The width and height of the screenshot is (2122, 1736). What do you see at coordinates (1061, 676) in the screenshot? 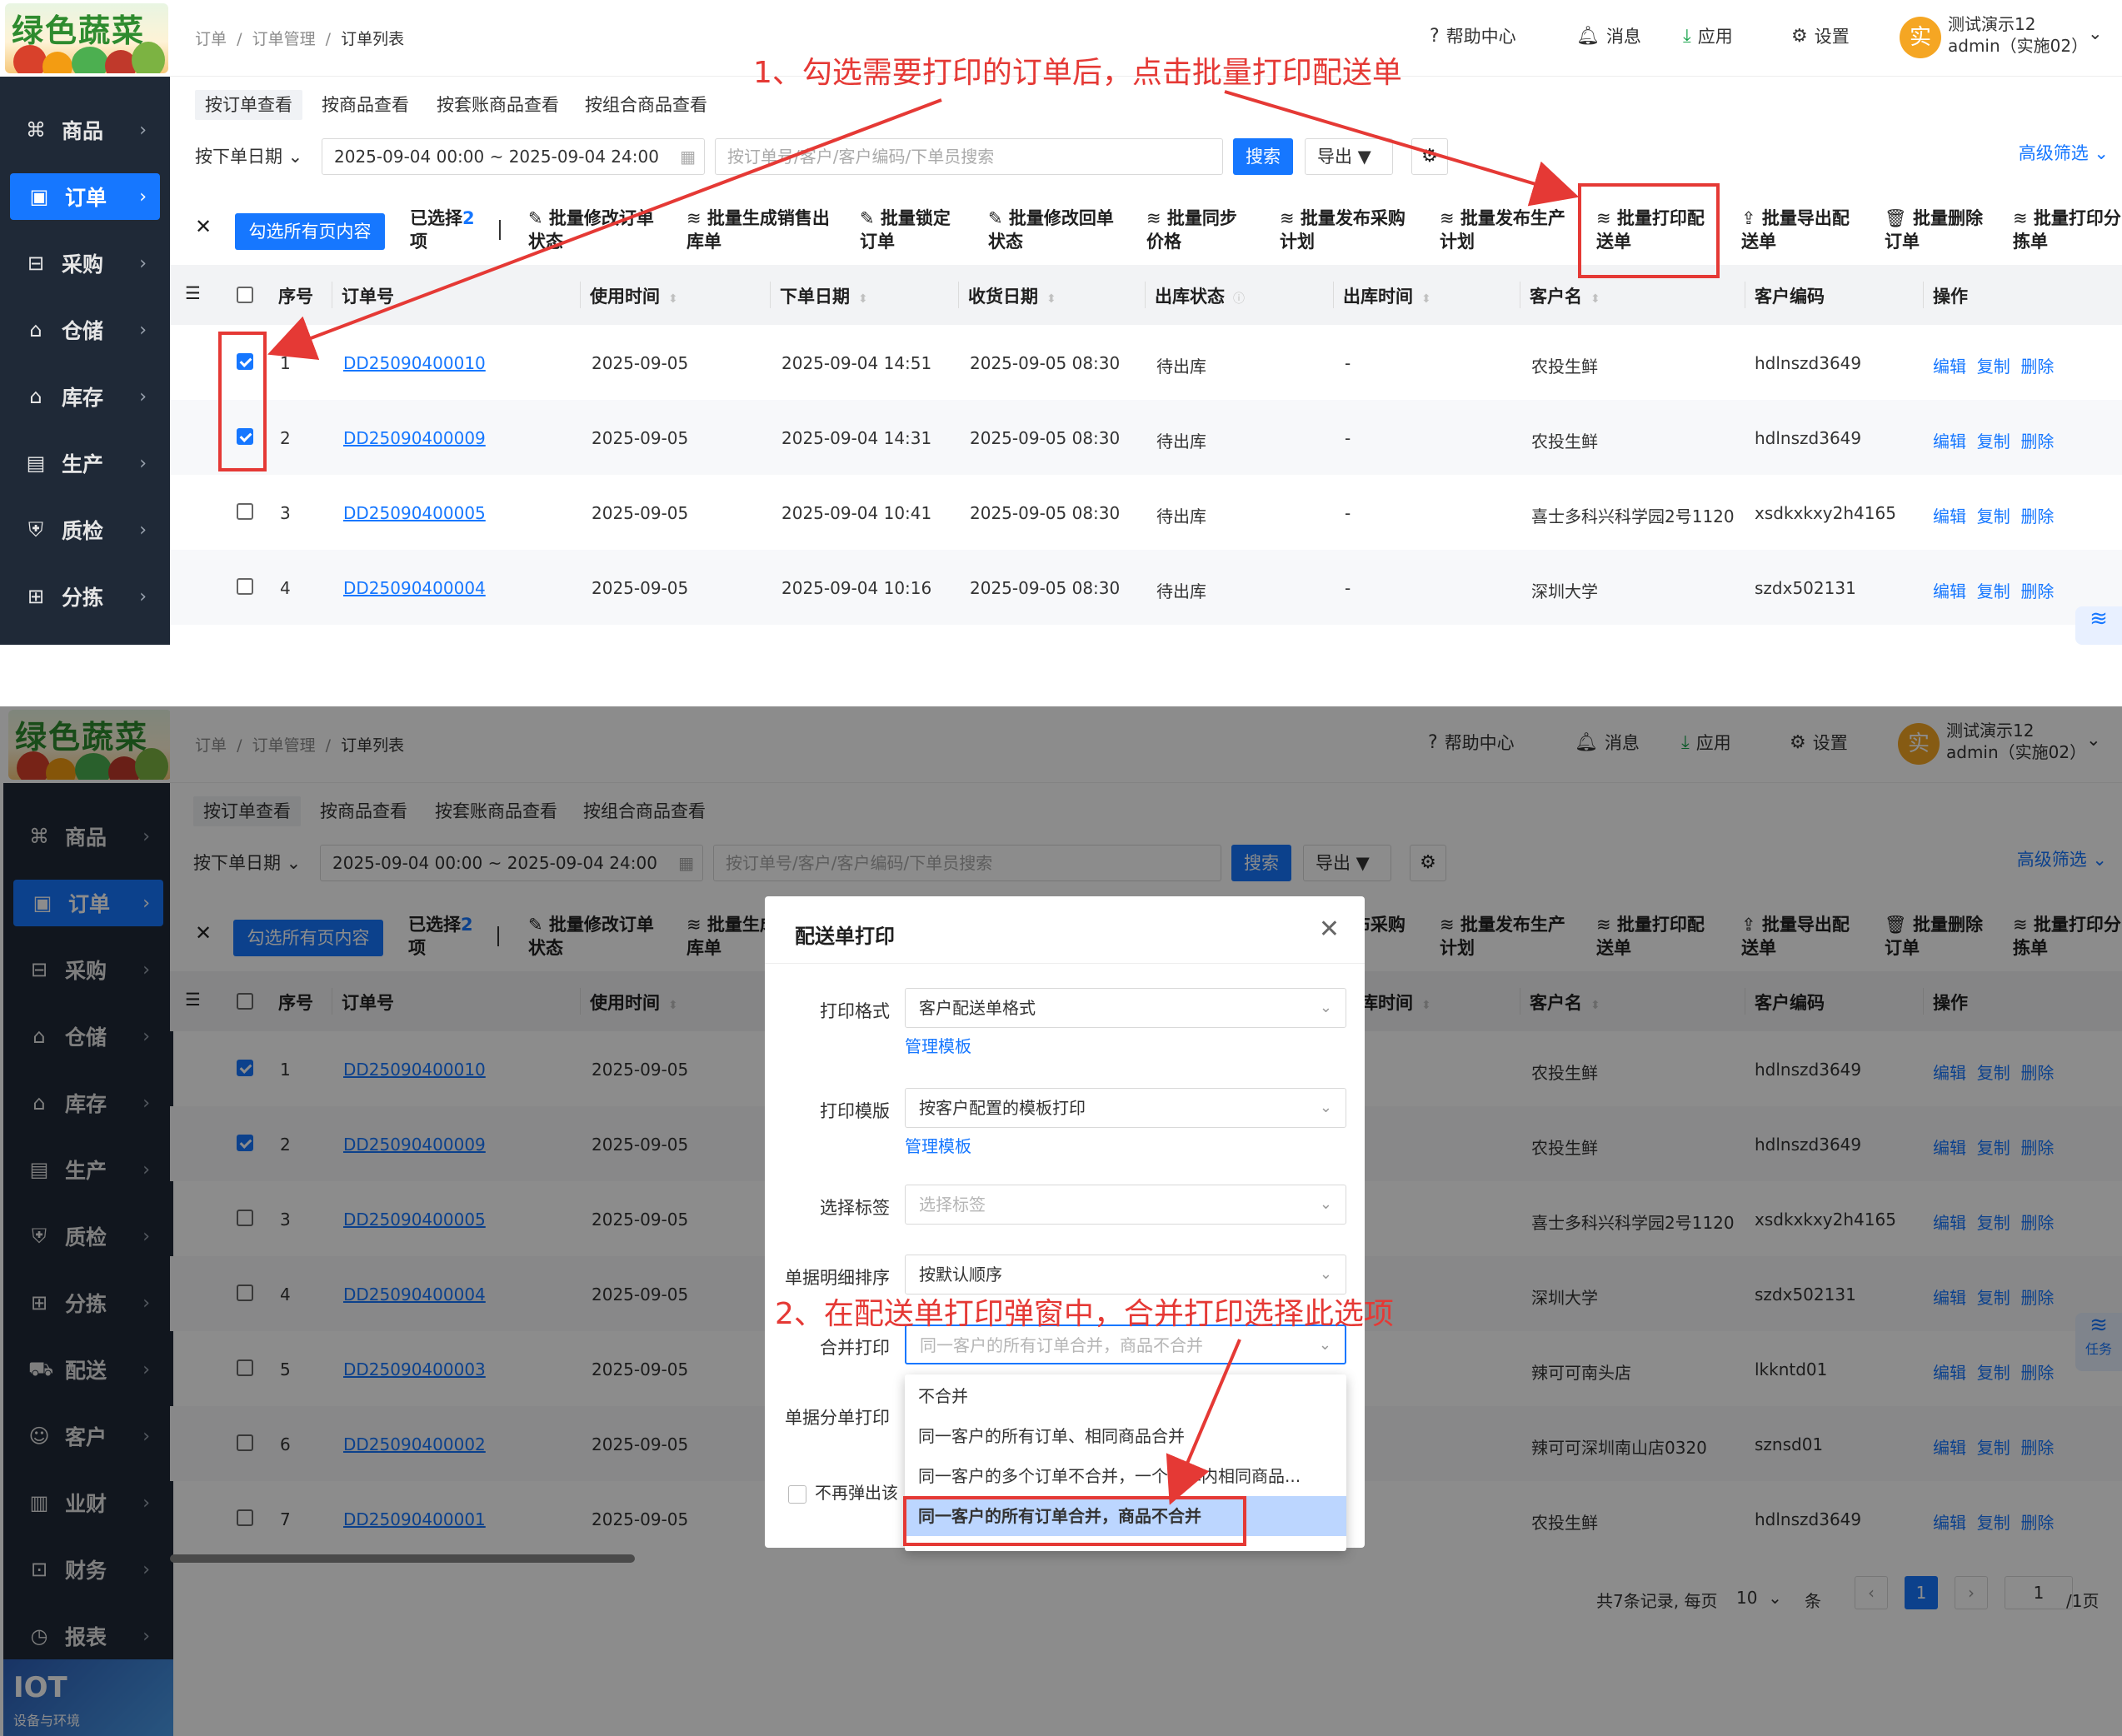
I see `panel-gap` at bounding box center [1061, 676].